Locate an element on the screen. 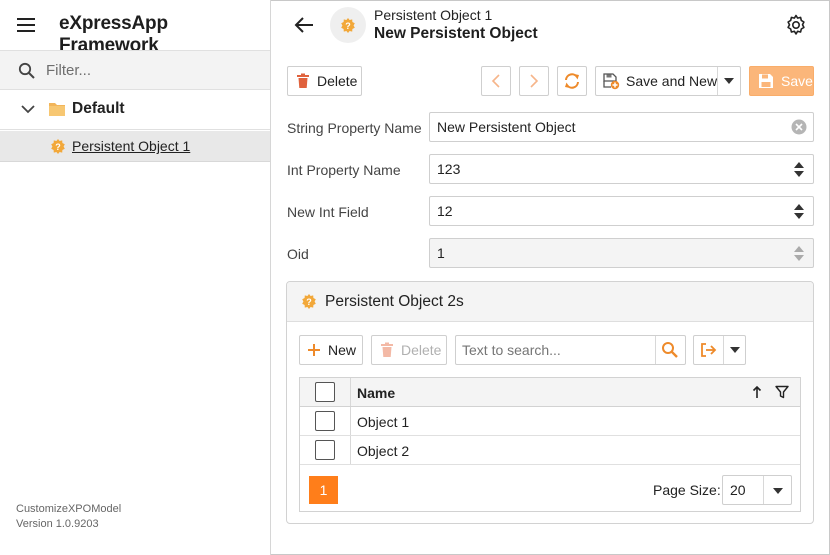 Image resolution: width=830 pixels, height=555 pixels. new-int-field-value: 12 is located at coordinates (445, 211).